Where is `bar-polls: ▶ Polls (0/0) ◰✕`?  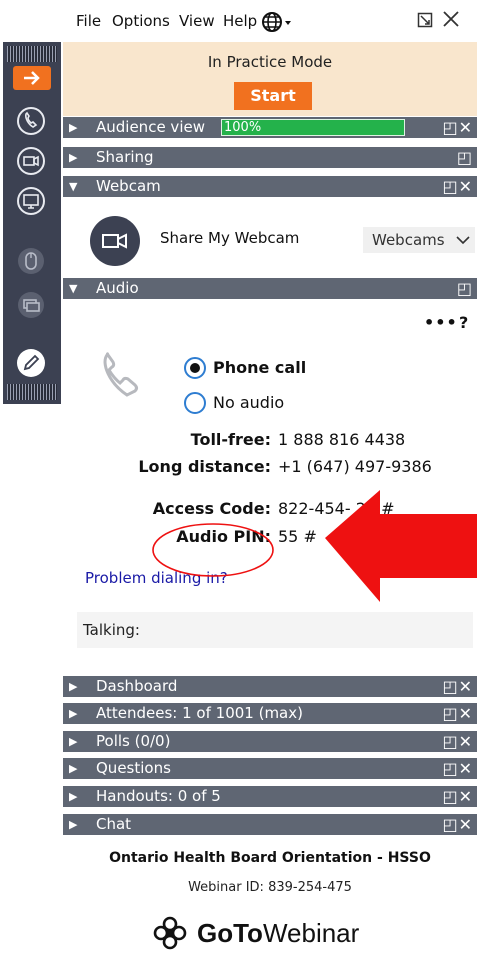 bar-polls: ▶ Polls (0/0) ◰✕ is located at coordinates (270, 741).